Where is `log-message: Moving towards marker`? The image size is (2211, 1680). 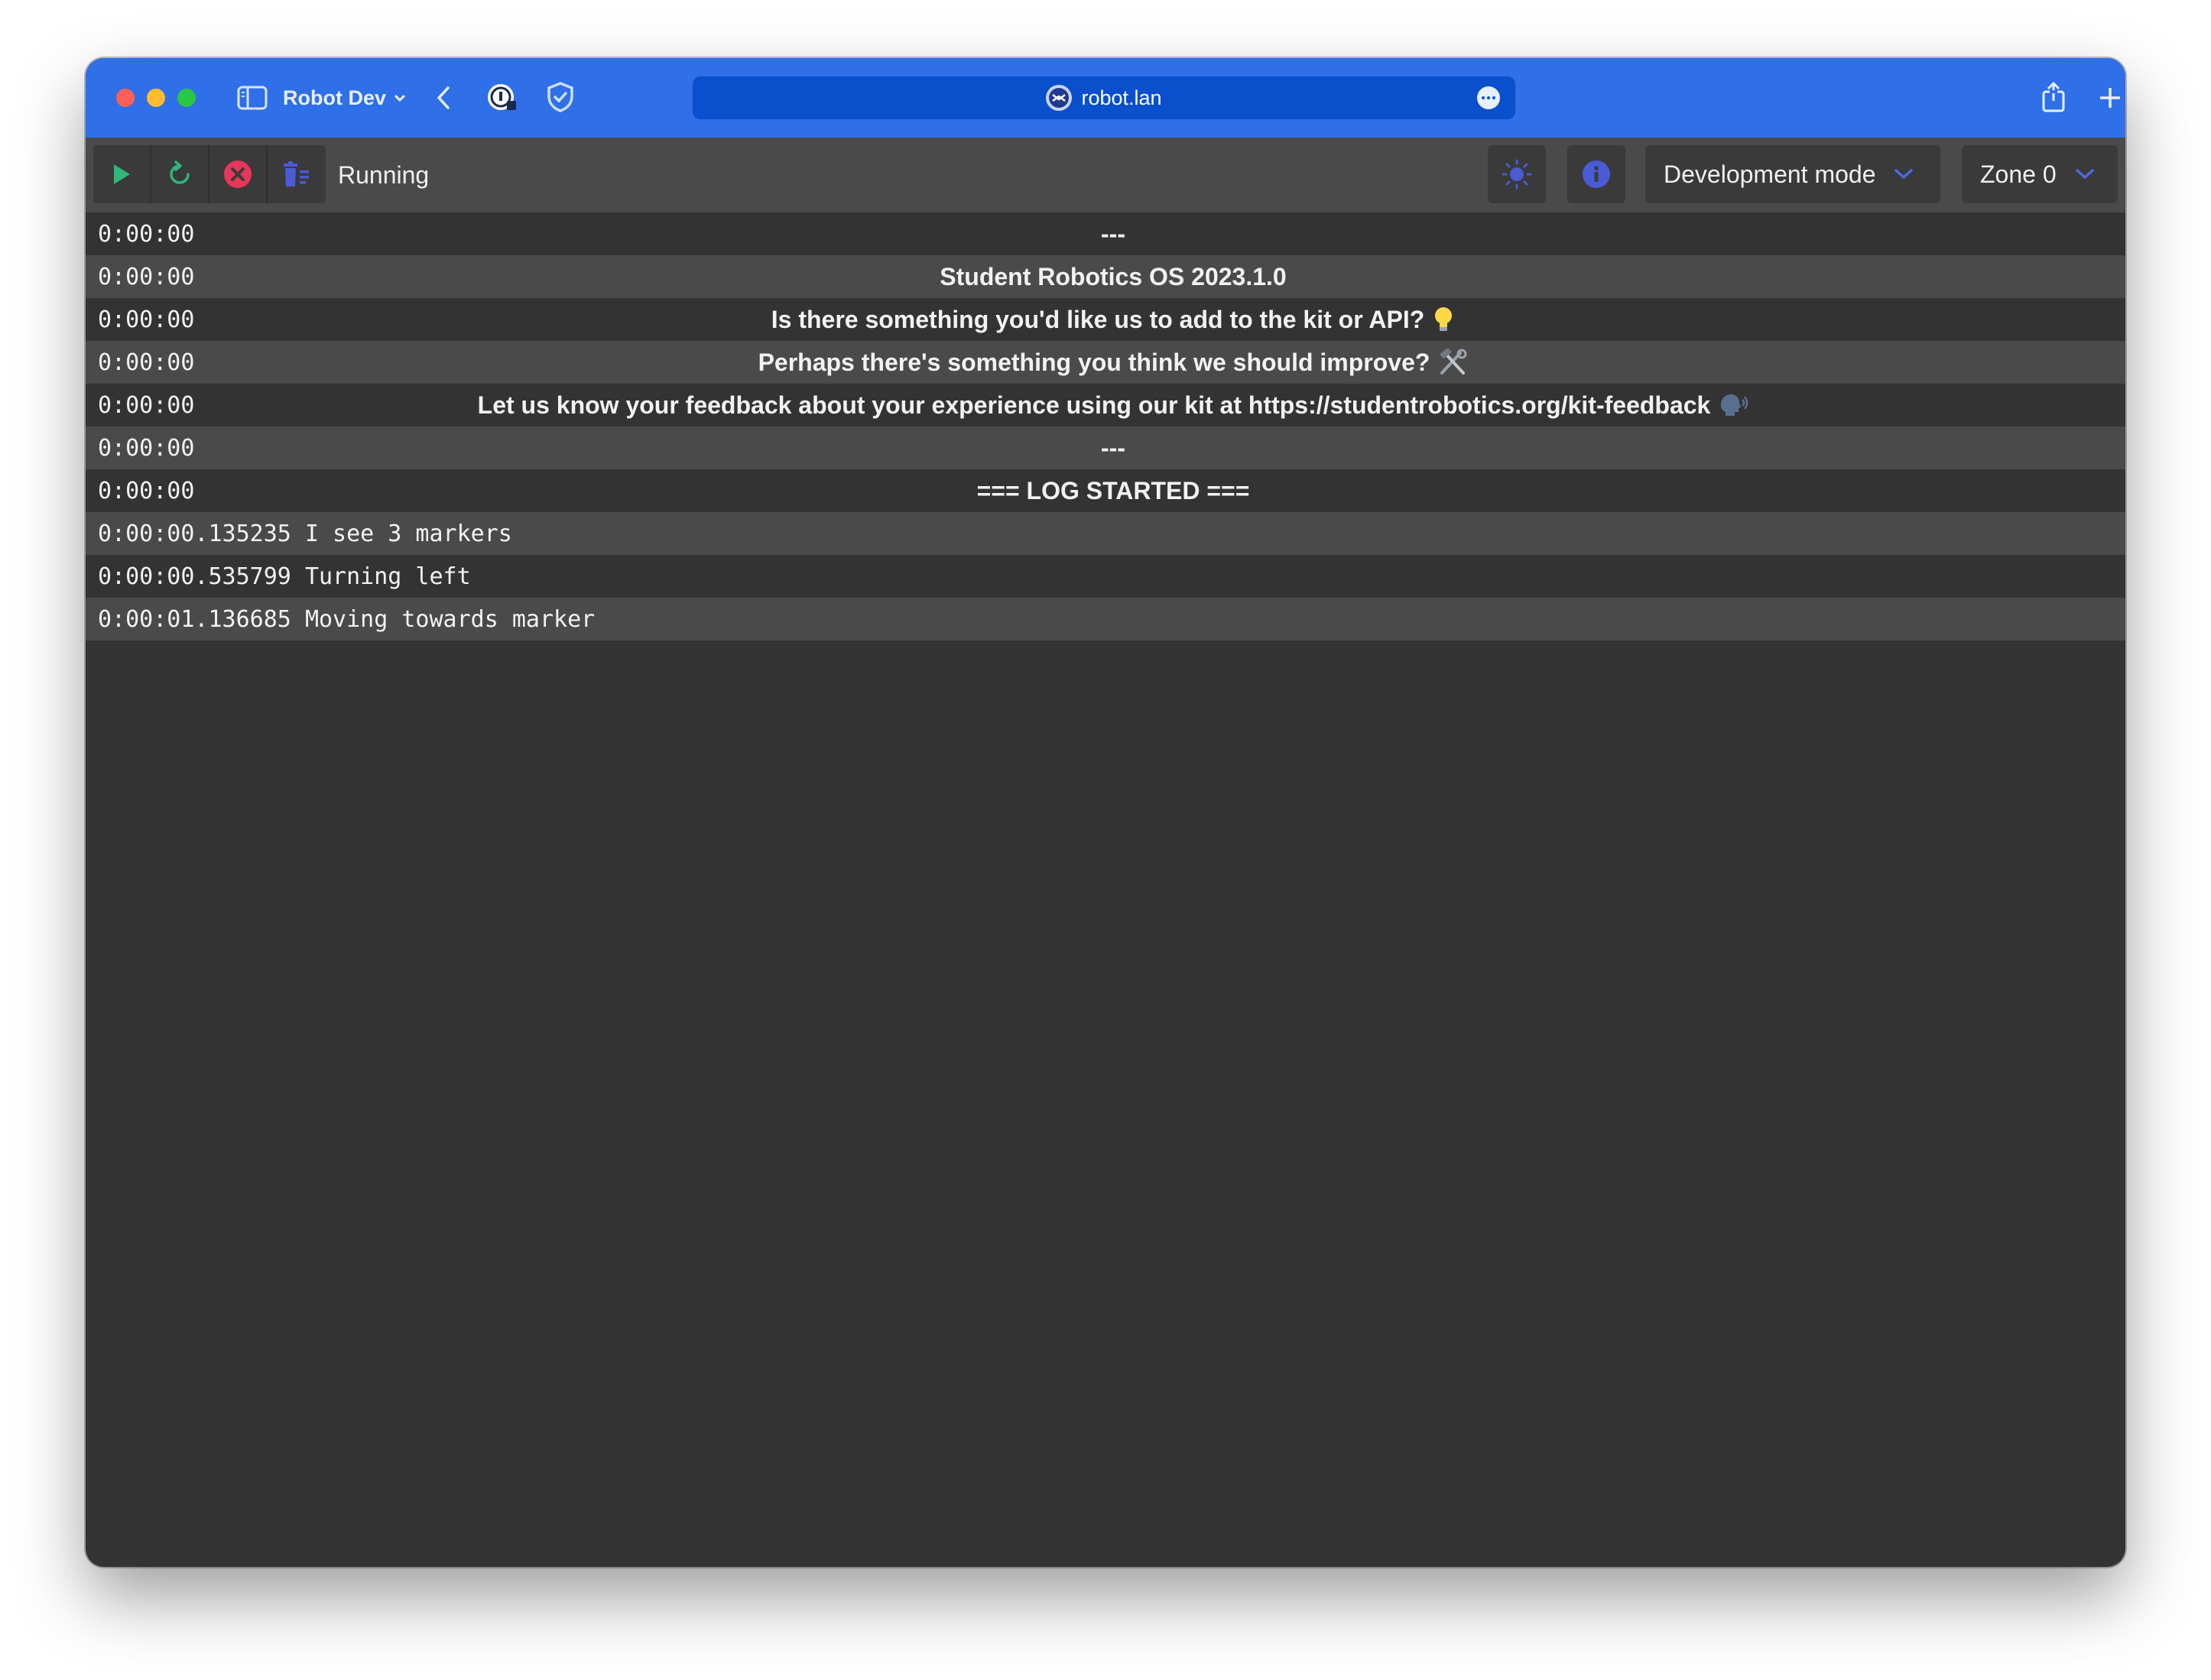 log-message: Moving towards marker is located at coordinates (450, 619).